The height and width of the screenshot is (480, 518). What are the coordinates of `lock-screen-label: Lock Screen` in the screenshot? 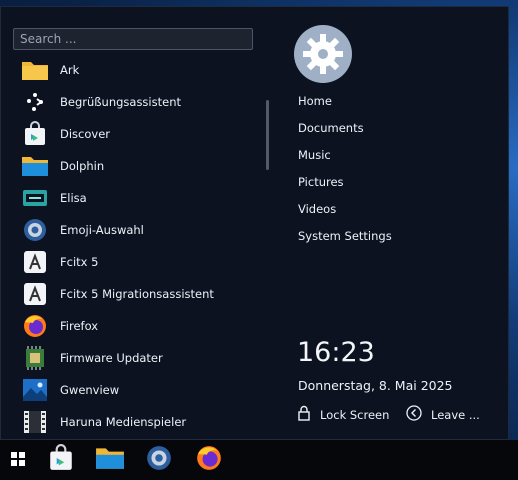 It's located at (355, 415).